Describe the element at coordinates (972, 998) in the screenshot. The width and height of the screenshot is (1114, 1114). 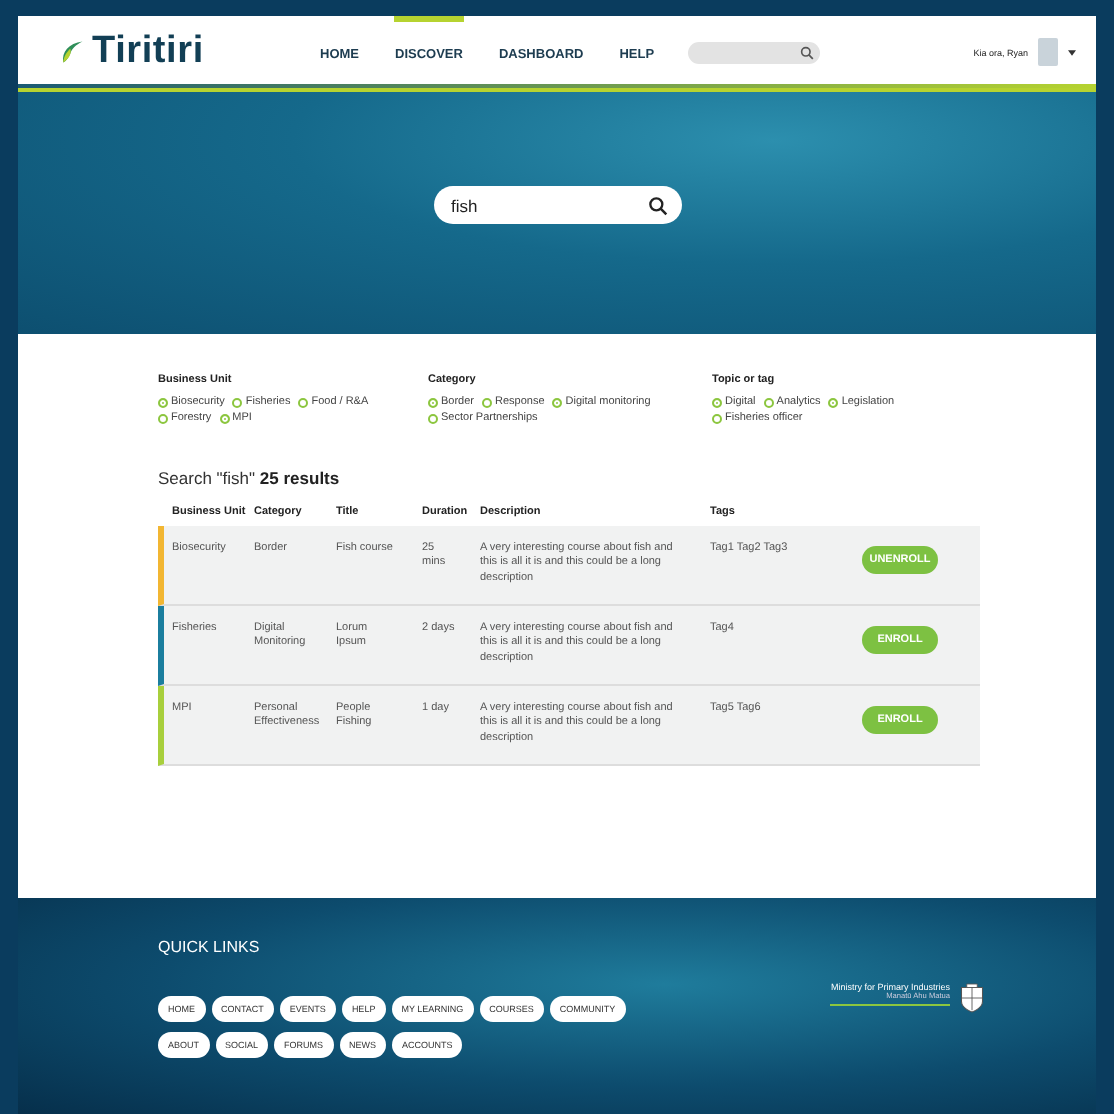
I see `coat-of-arms-icon` at that location.